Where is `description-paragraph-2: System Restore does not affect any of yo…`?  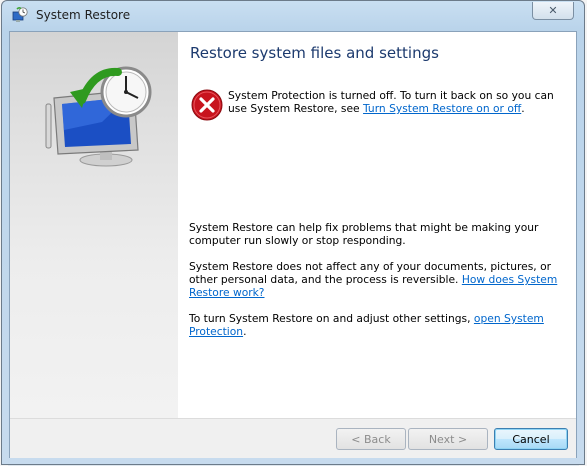 description-paragraph-2: System Restore does not affect any of yo… is located at coordinates (379, 279).